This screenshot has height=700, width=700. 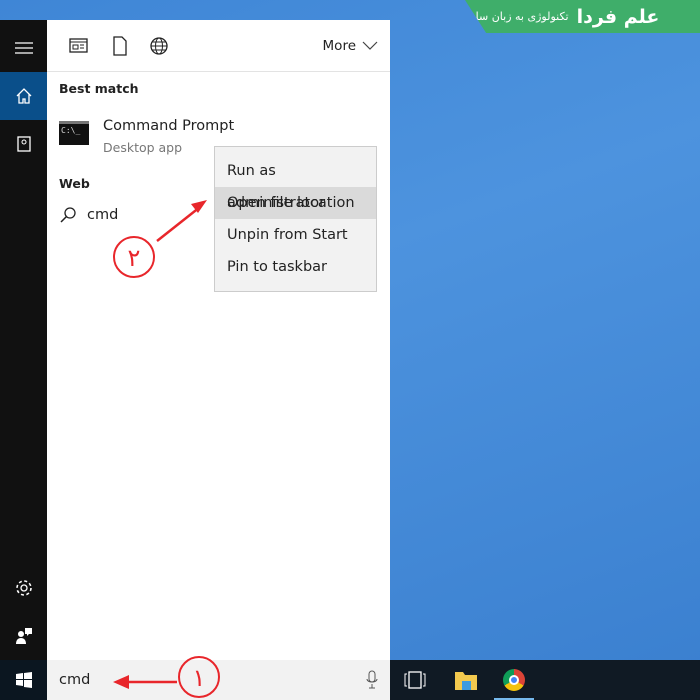 What do you see at coordinates (166, 449) in the screenshot?
I see `annotation-layer: ٢ ١` at bounding box center [166, 449].